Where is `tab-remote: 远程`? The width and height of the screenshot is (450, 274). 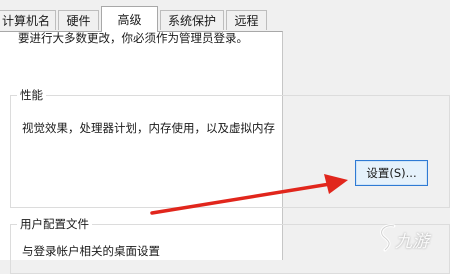 tab-remote: 远程 is located at coordinates (246, 20).